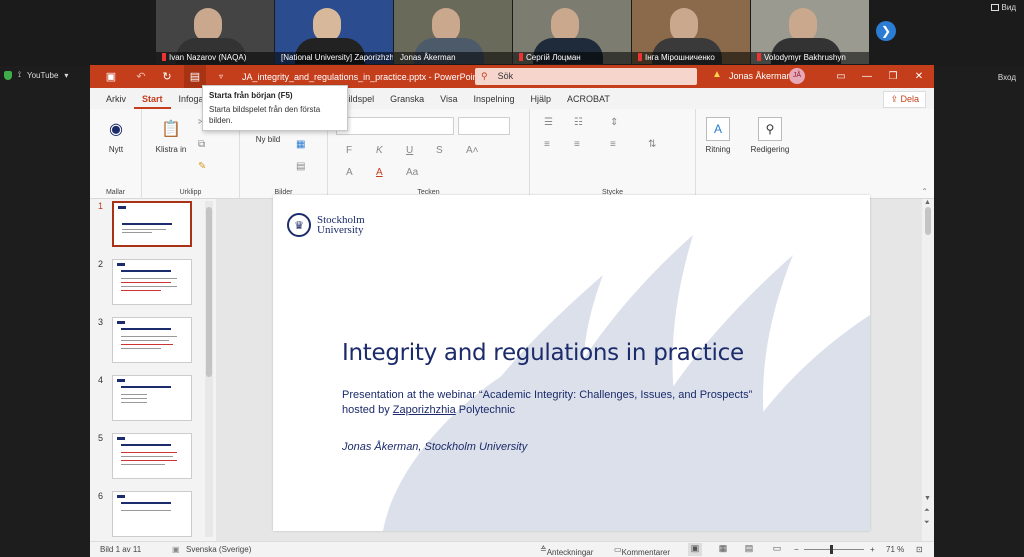 This screenshot has width=1024, height=557. I want to click on restore-icon: ❐, so click(893, 76).